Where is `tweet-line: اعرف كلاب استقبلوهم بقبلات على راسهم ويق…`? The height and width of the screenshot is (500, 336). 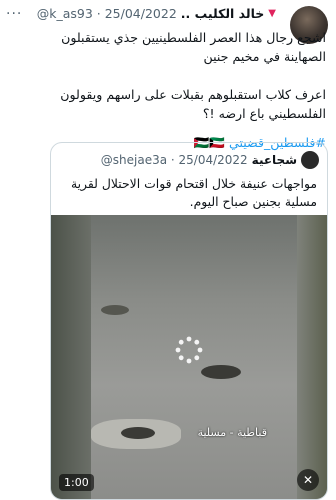
tweet-line: اعرف كلاب استقبلوهم بقبلات على راسهم ويق… is located at coordinates (193, 94).